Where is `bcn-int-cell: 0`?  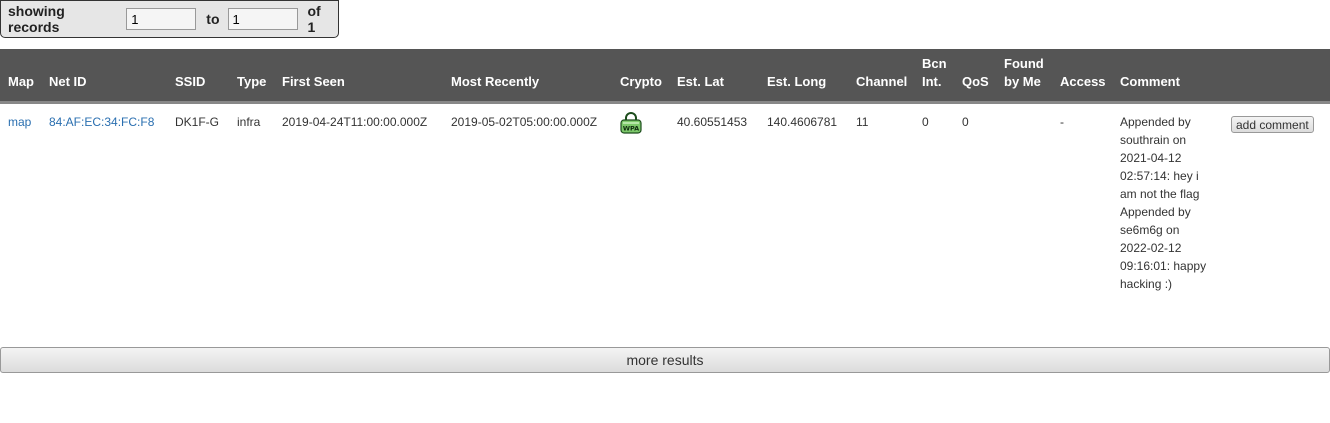 bcn-int-cell: 0 is located at coordinates (925, 122).